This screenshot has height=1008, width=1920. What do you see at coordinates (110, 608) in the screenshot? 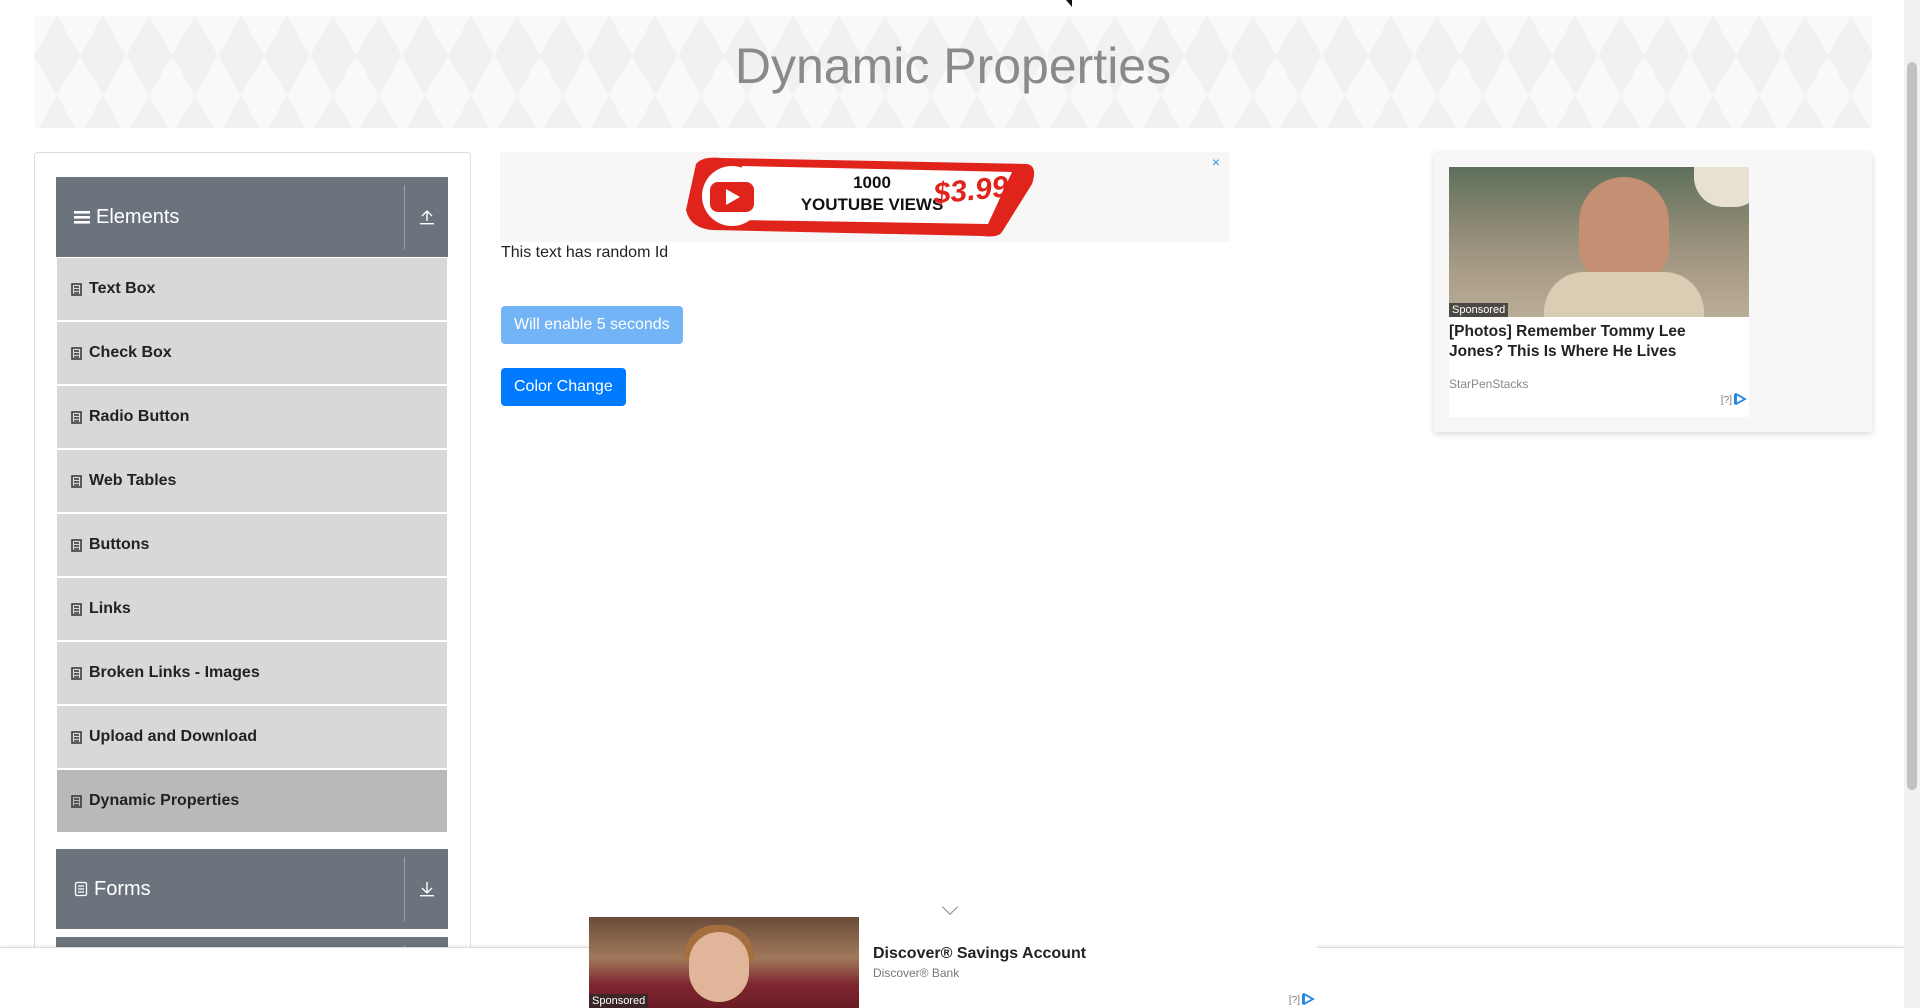
I see `sidebar-item-label: Links` at bounding box center [110, 608].